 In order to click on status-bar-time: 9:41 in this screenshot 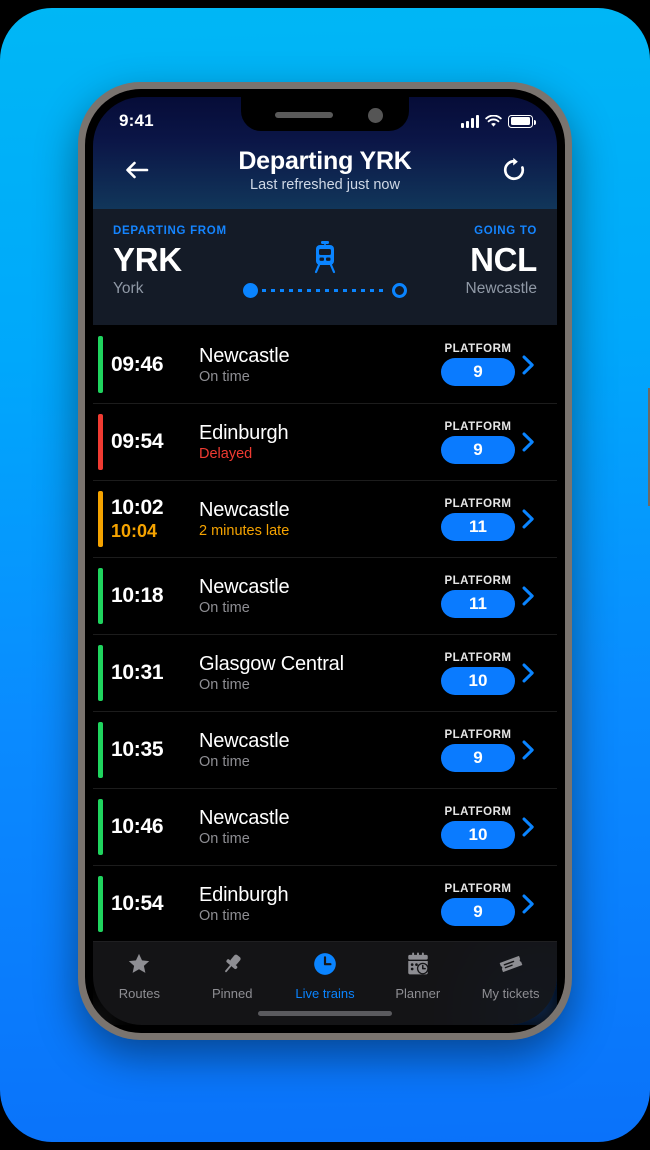, I will do `click(136, 120)`.